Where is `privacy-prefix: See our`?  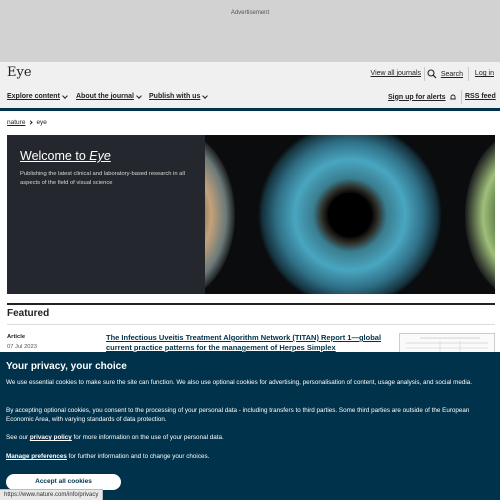 privacy-prefix: See our is located at coordinates (18, 437).